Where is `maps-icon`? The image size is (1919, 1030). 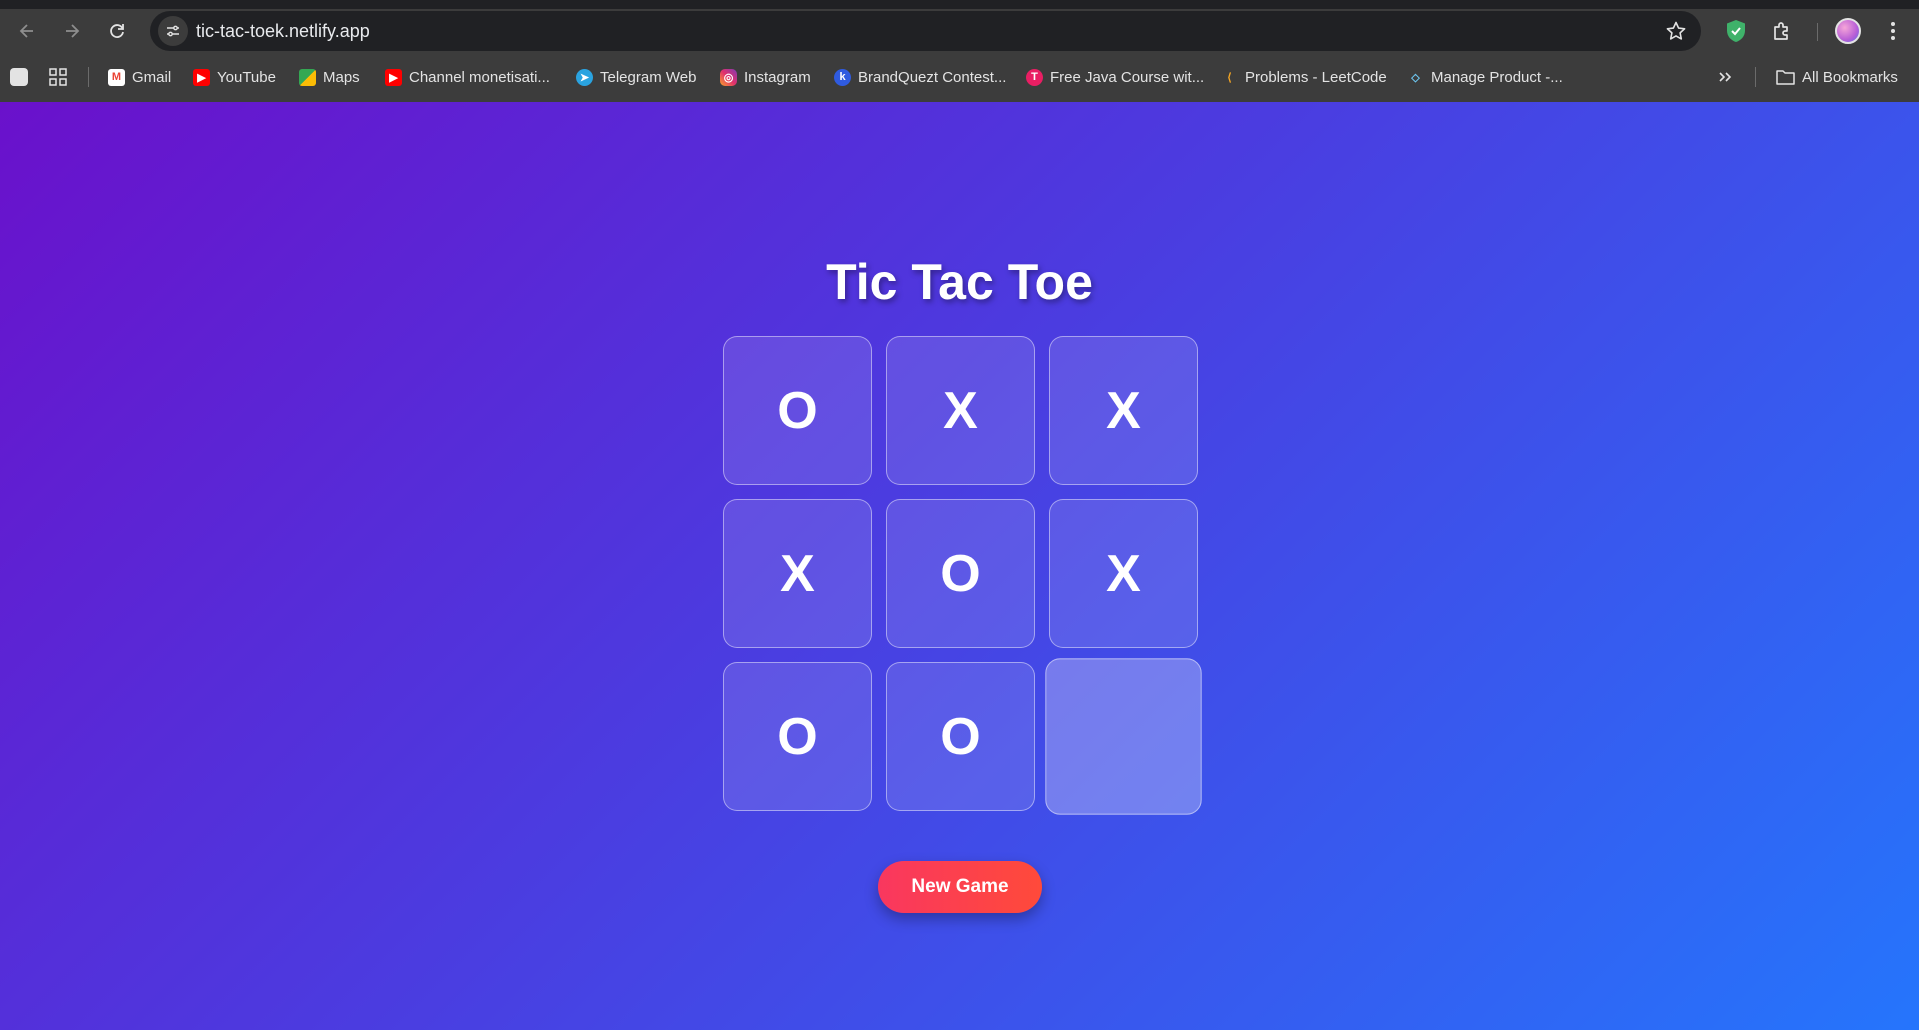 maps-icon is located at coordinates (307, 77).